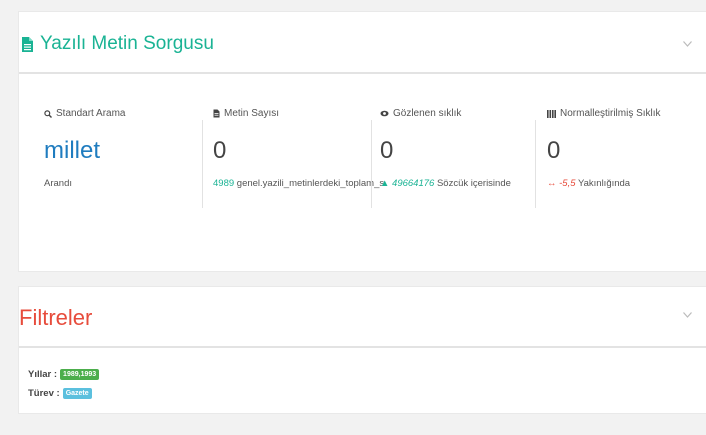 This screenshot has width=706, height=435. Describe the element at coordinates (298, 113) in the screenshot. I see `stat-label: Metin Sayısı` at that location.